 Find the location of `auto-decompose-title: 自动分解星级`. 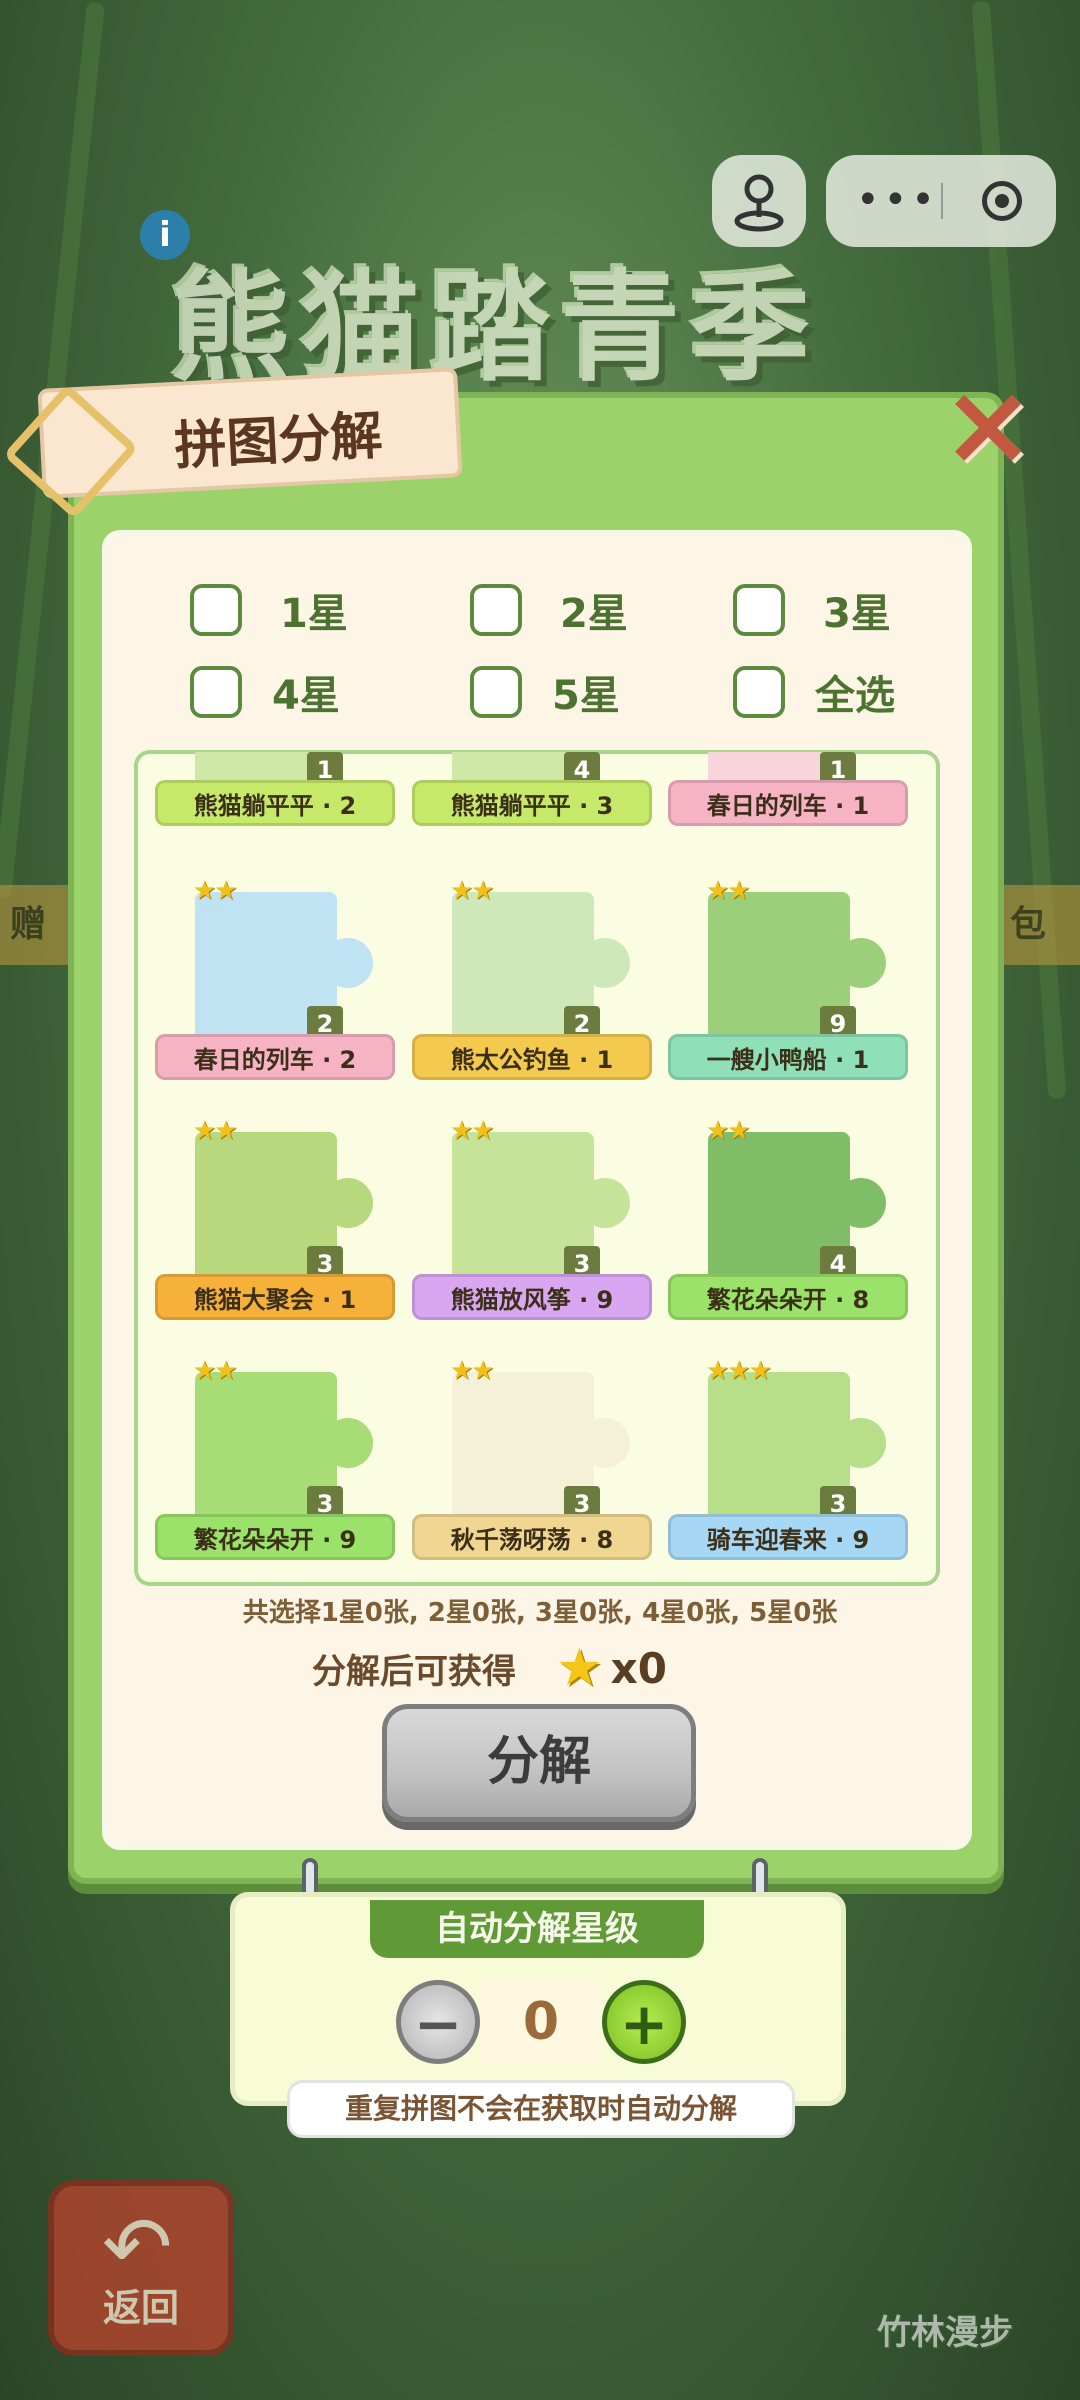

auto-decompose-title: 自动分解星级 is located at coordinates (537, 1929).